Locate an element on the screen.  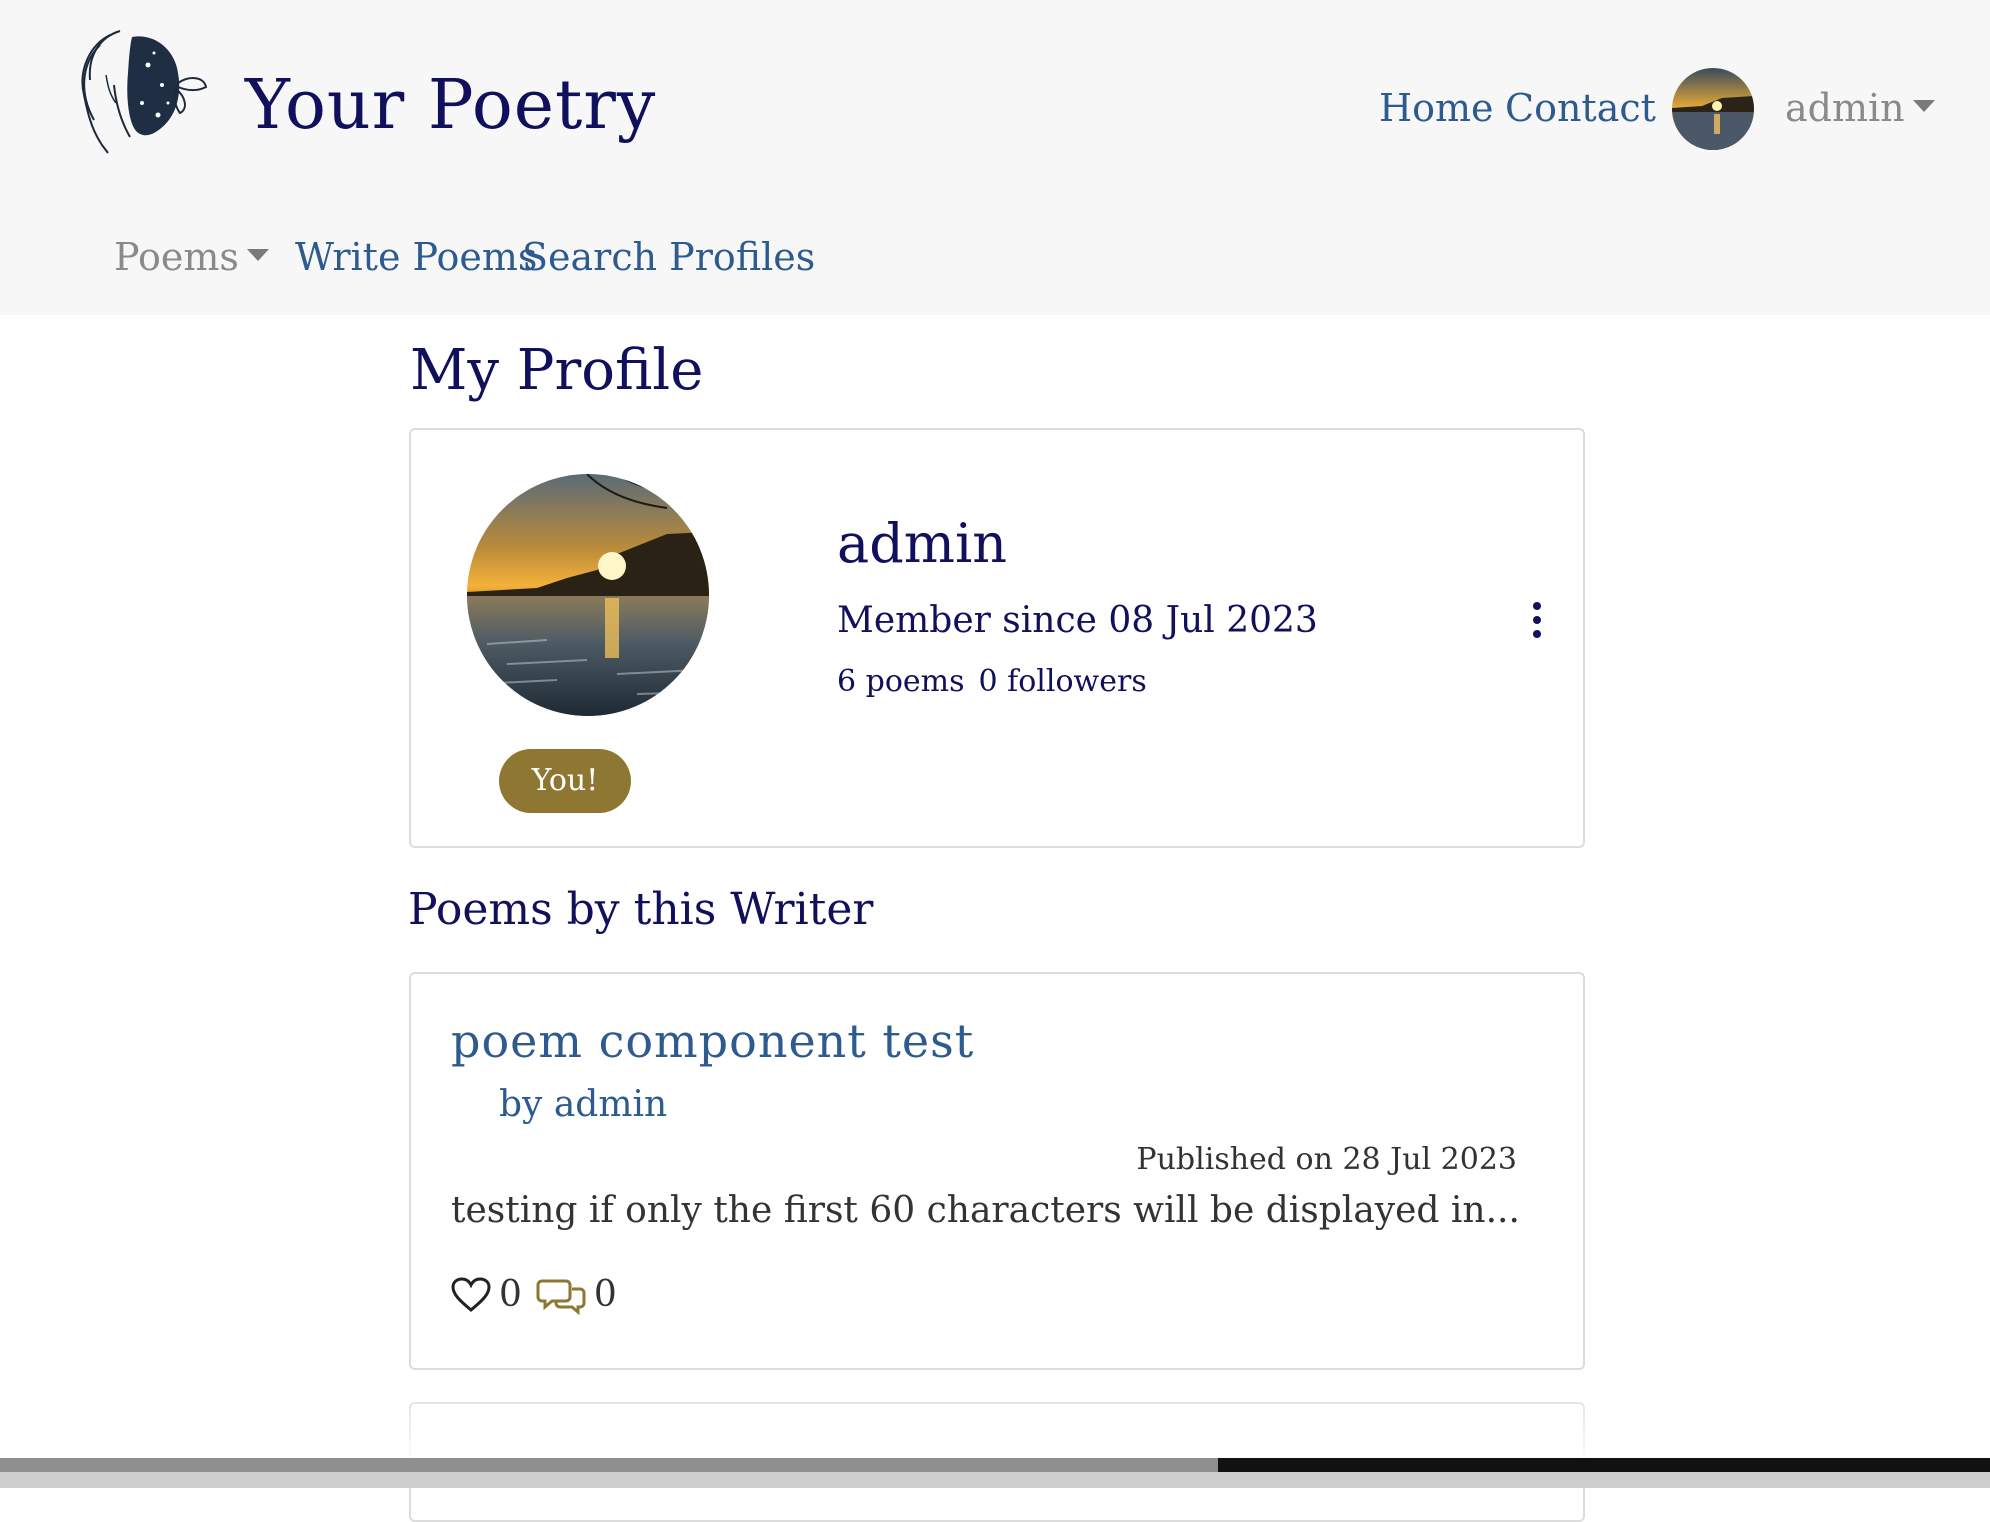
kebab-vertical-icon is located at coordinates (1537, 624).